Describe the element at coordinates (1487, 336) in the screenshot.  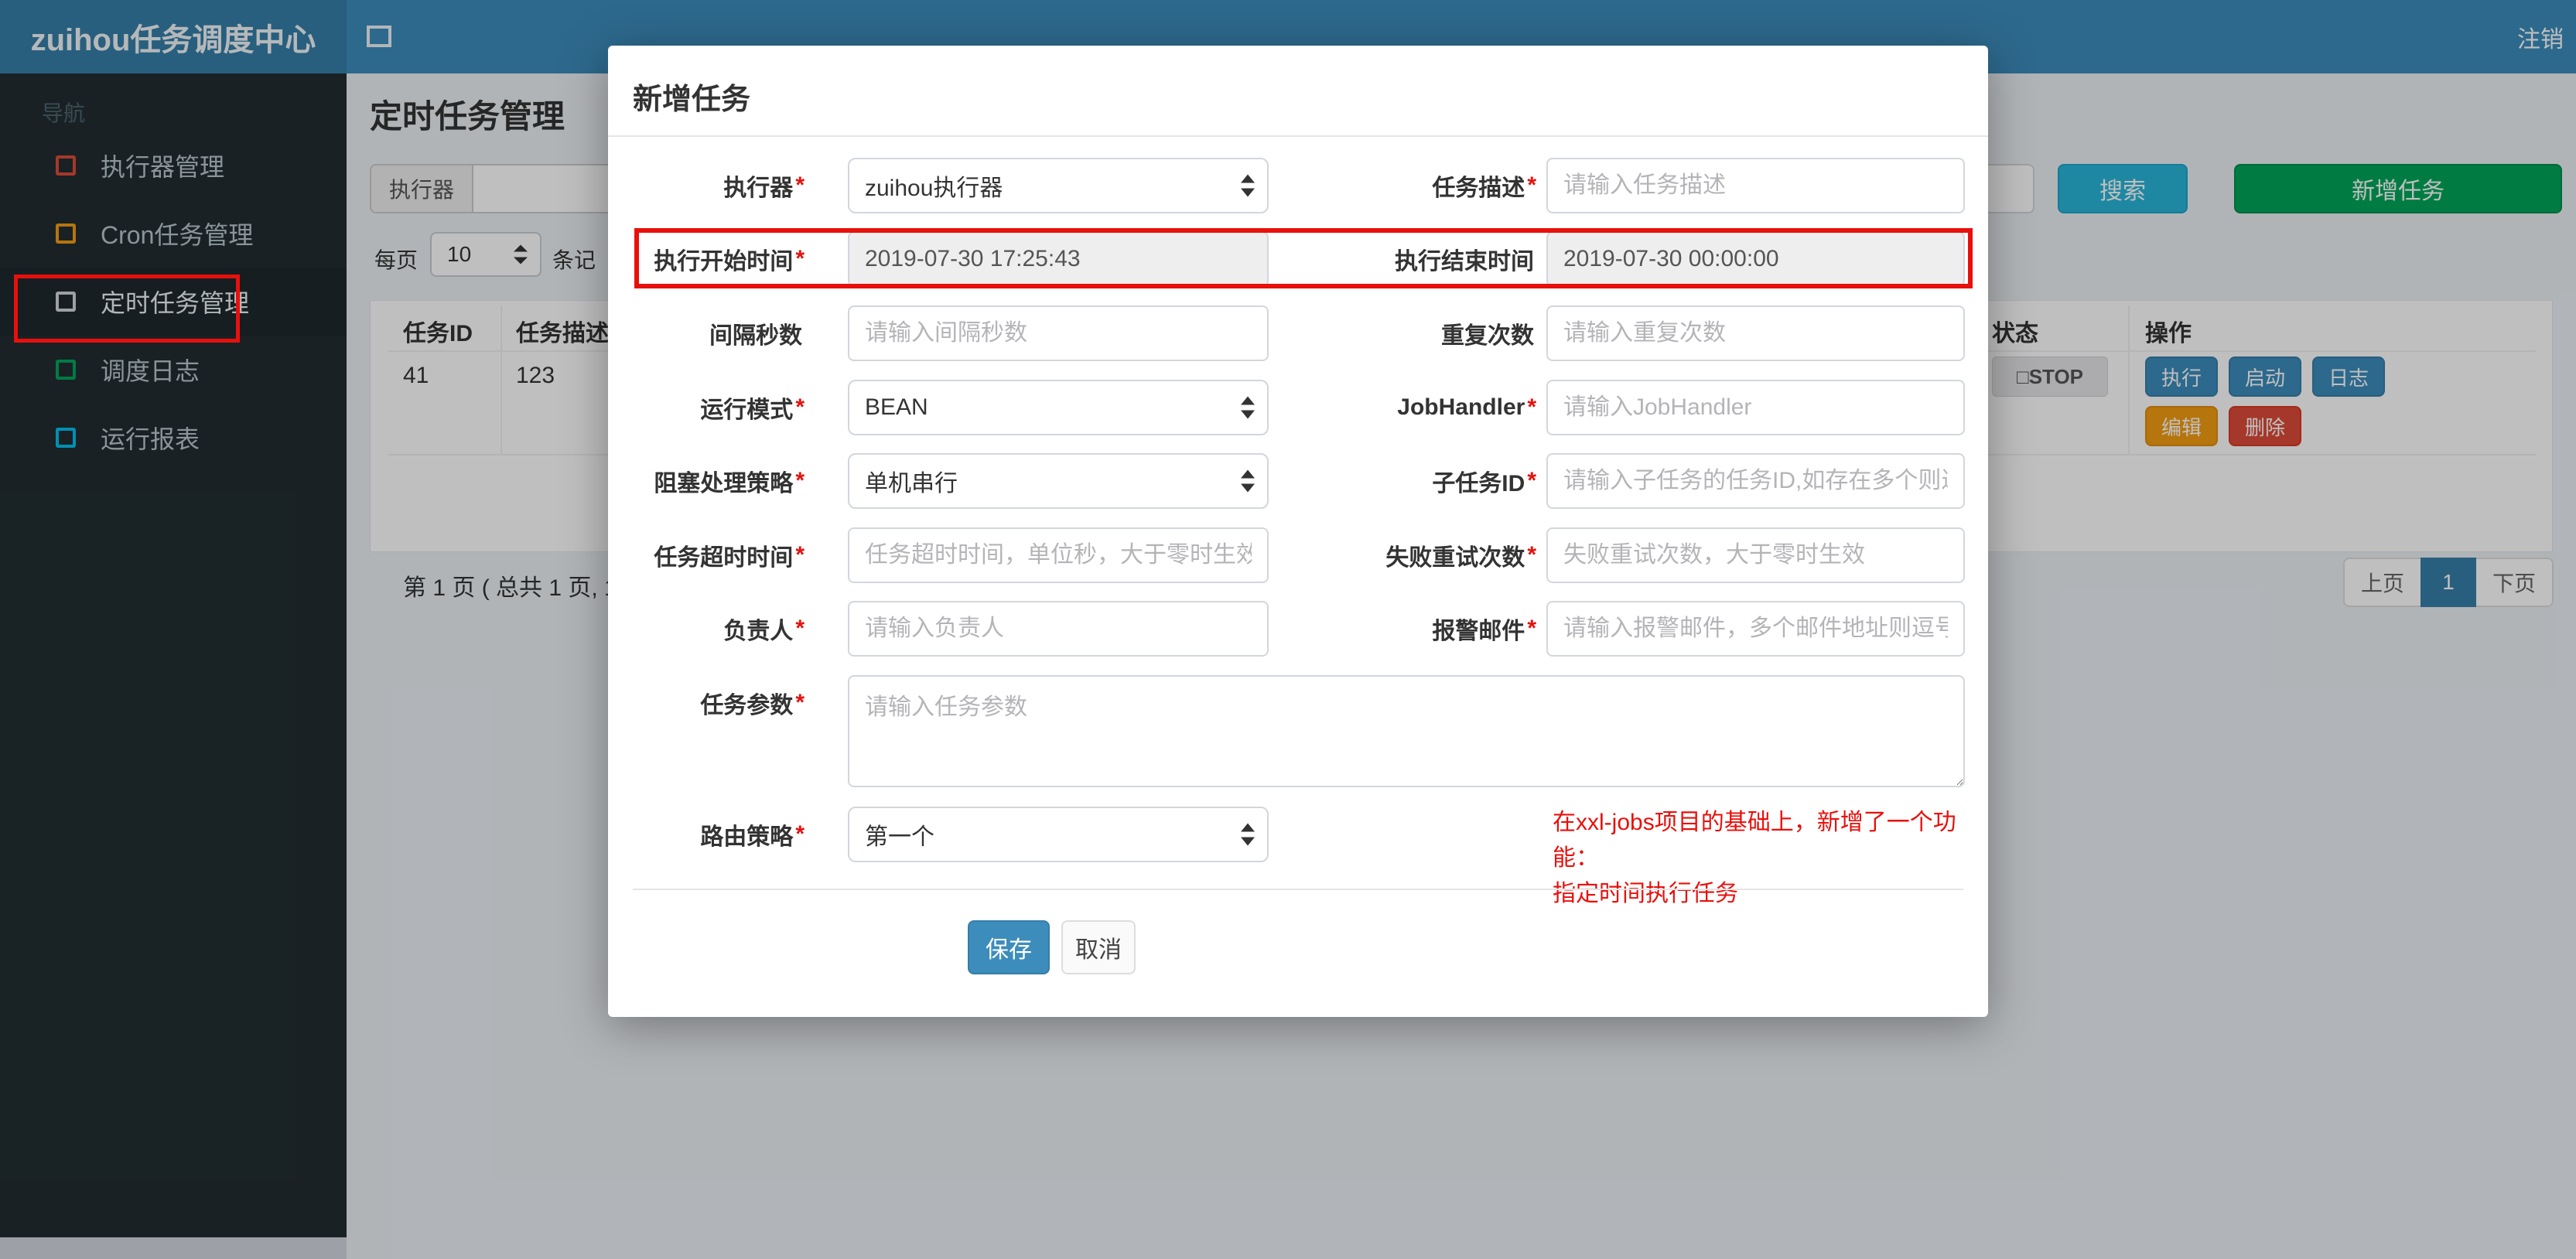
I see `repeat-label: 重复次数` at that location.